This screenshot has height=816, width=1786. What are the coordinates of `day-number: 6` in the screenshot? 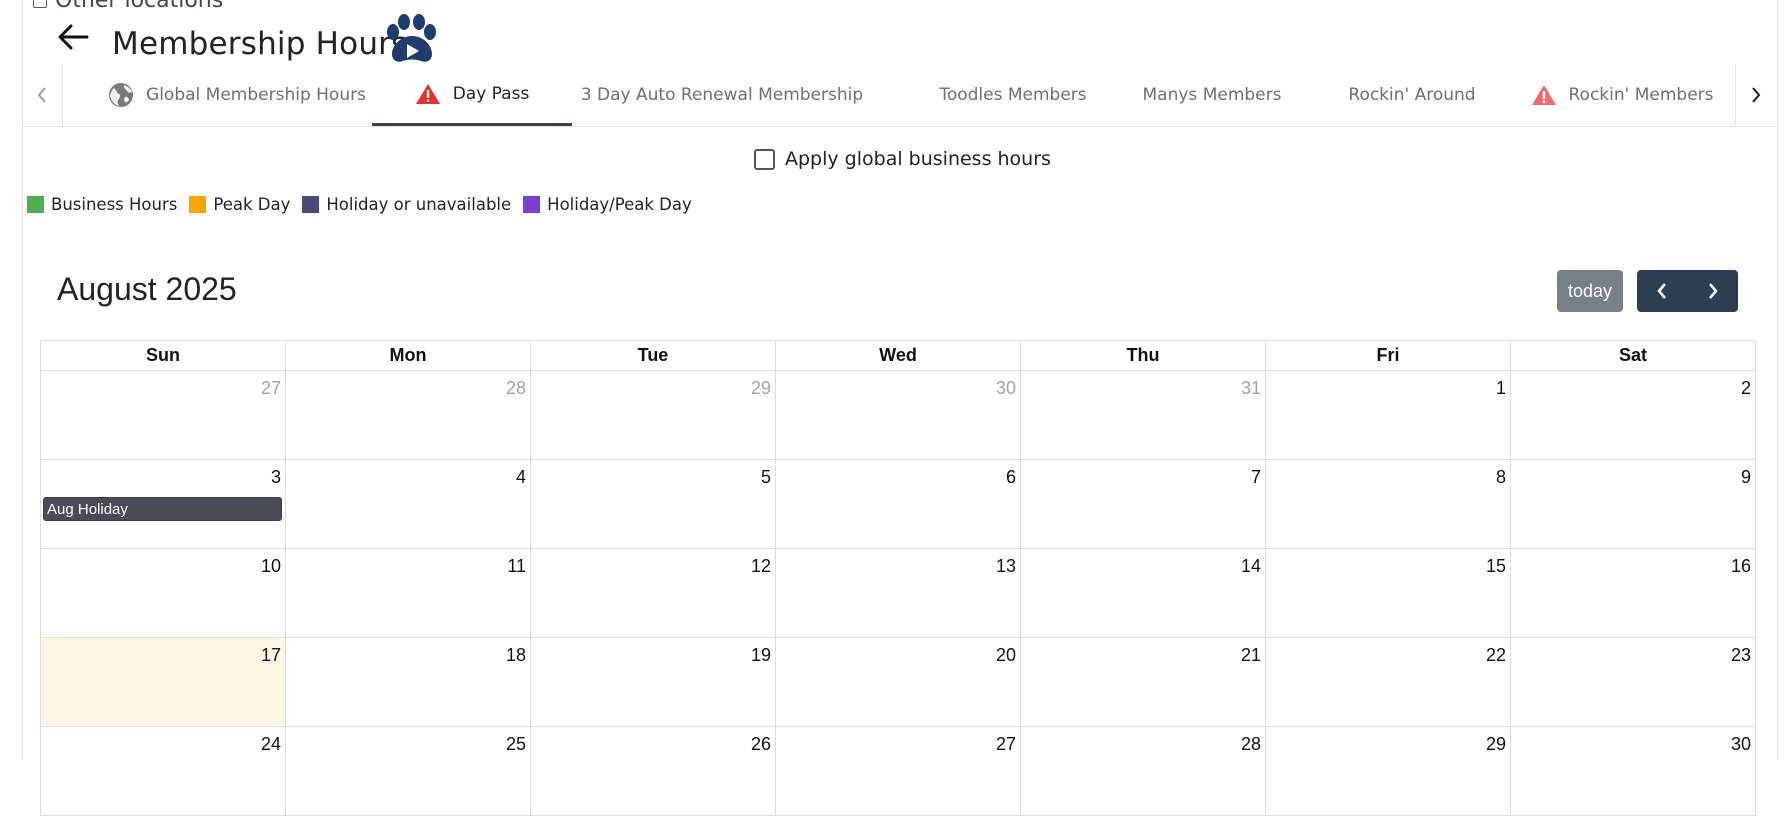 It's located at (1010, 477).